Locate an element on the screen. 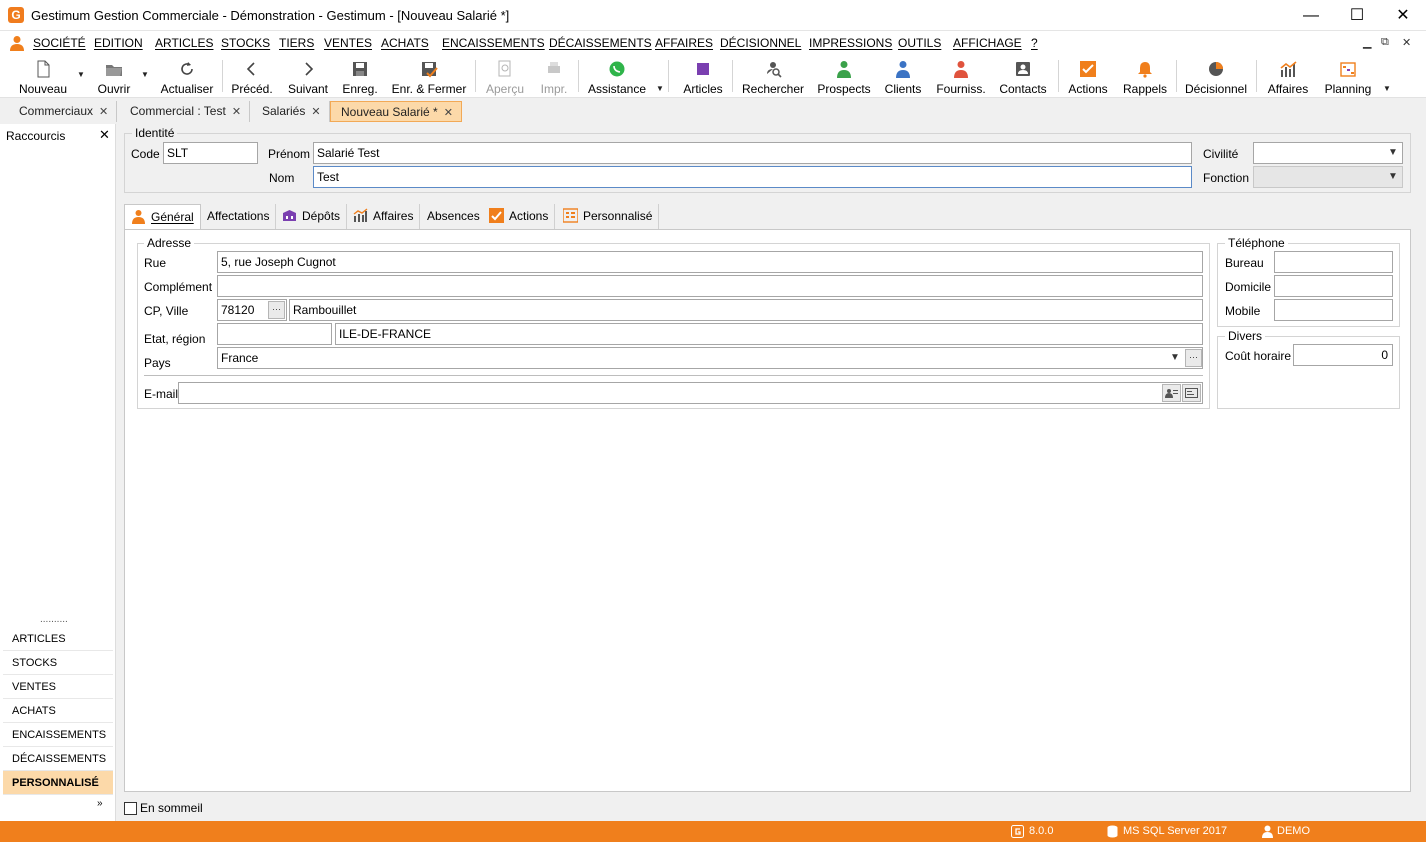 This screenshot has width=1426, height=842. fonction-select is located at coordinates (1328, 177).